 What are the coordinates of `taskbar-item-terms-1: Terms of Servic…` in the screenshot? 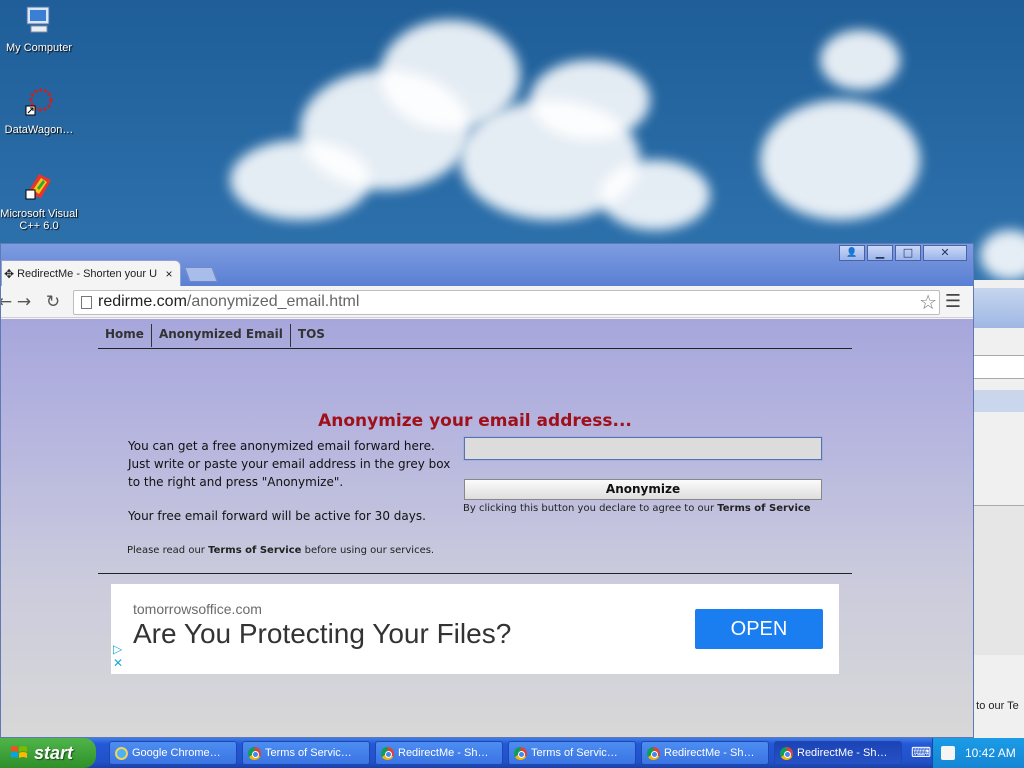 It's located at (306, 753).